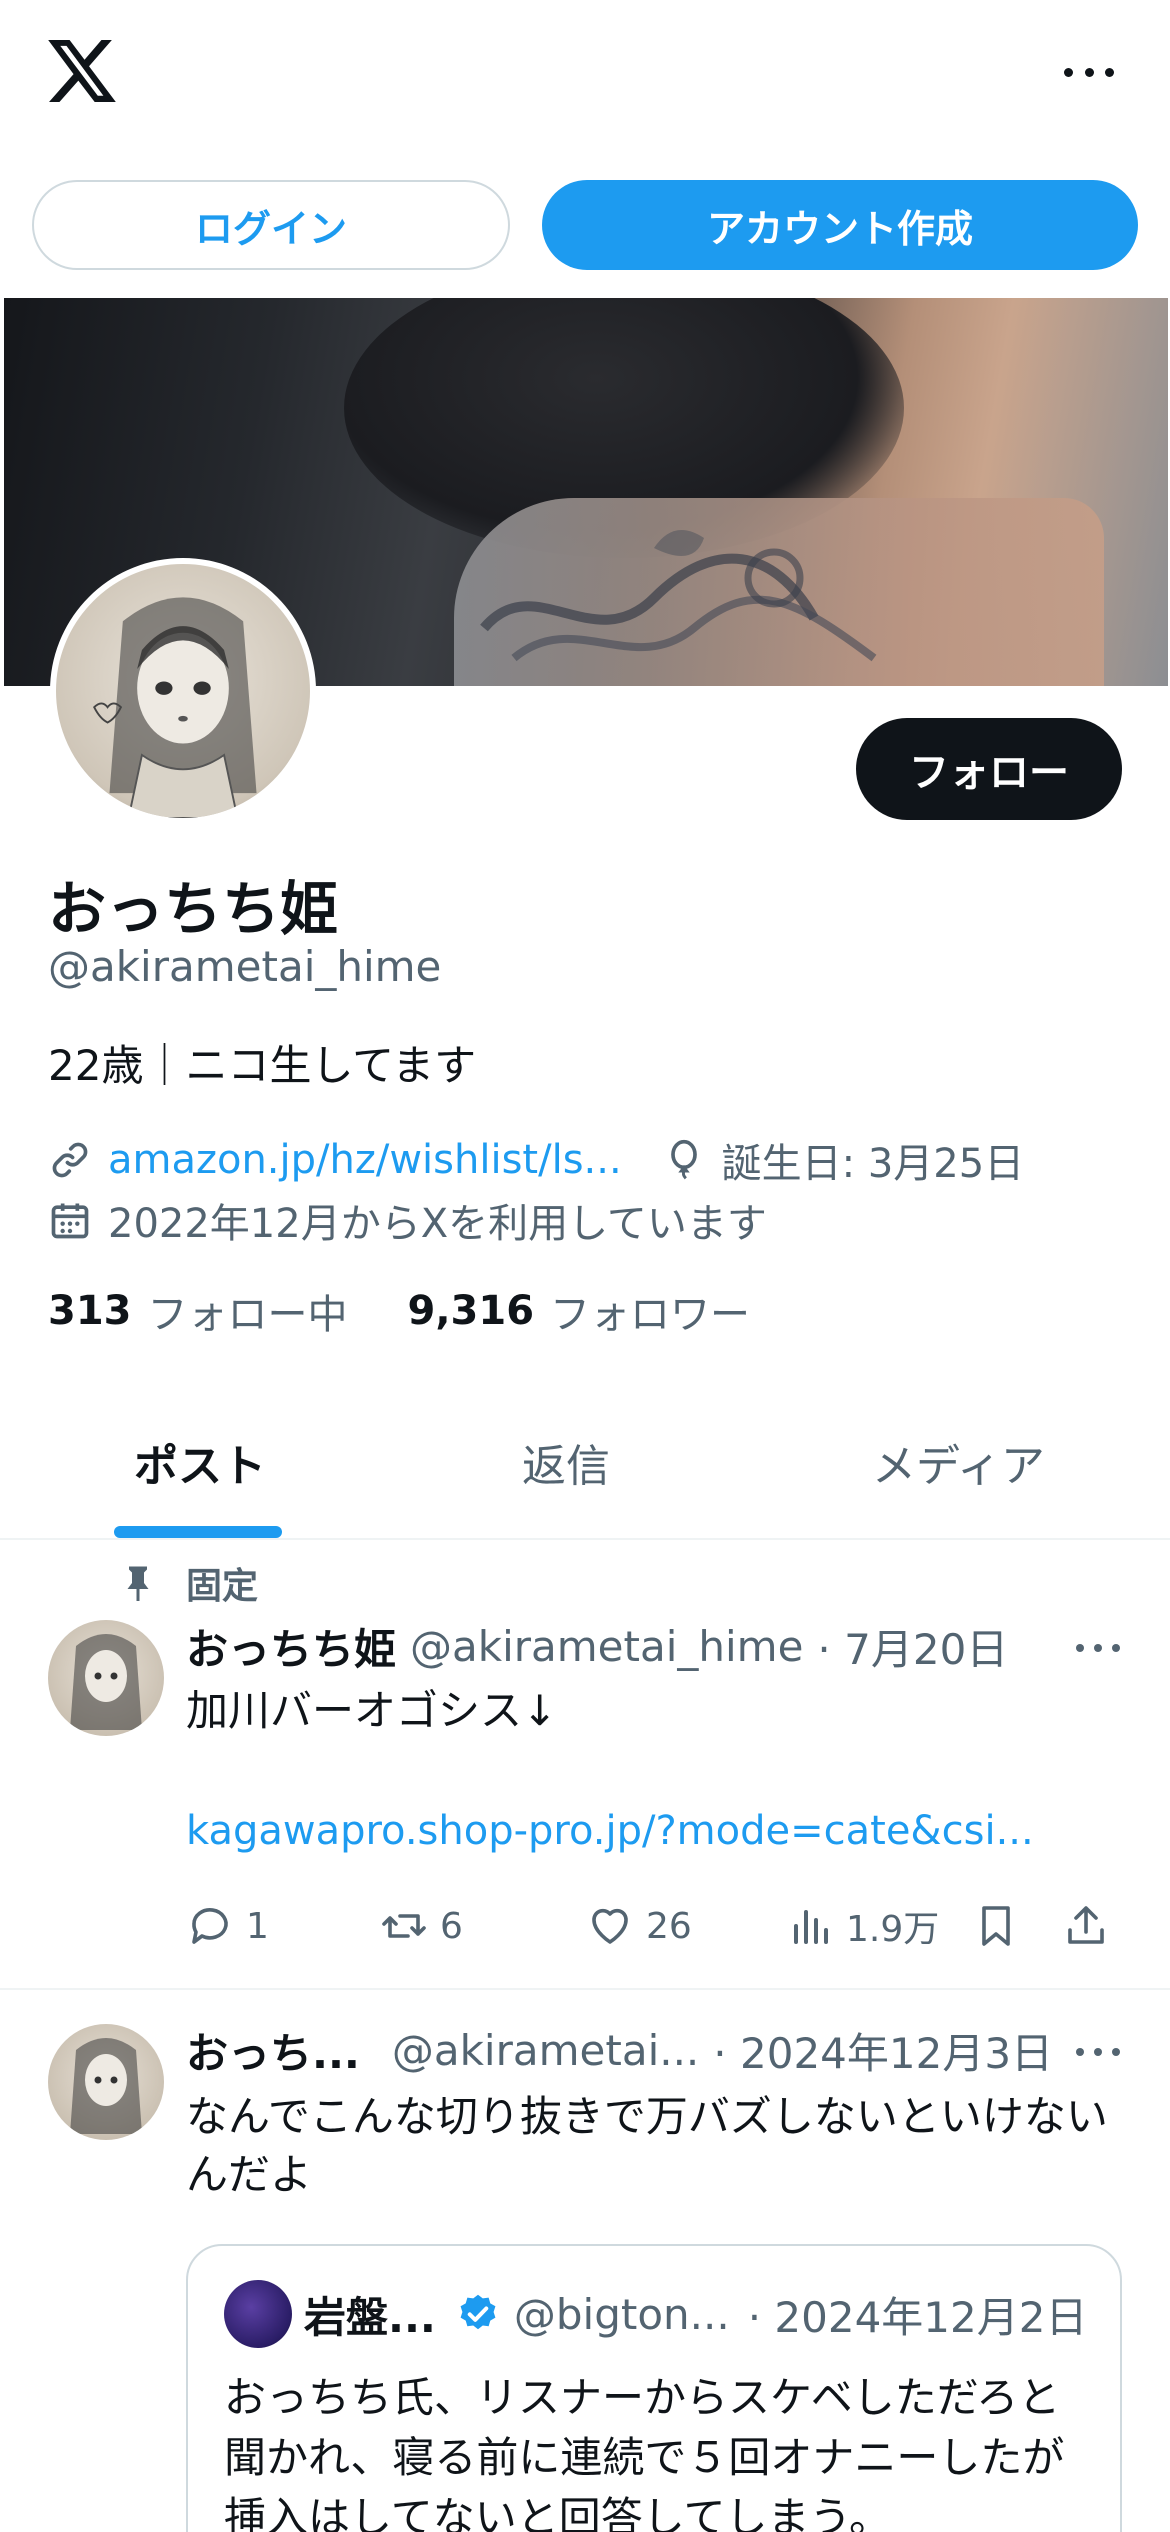 This screenshot has height=2532, width=1170. I want to click on profile-meta-row: amazon.jp/hz/wishlist/ls... 誕生日: 3月25日, so click(536, 1160).